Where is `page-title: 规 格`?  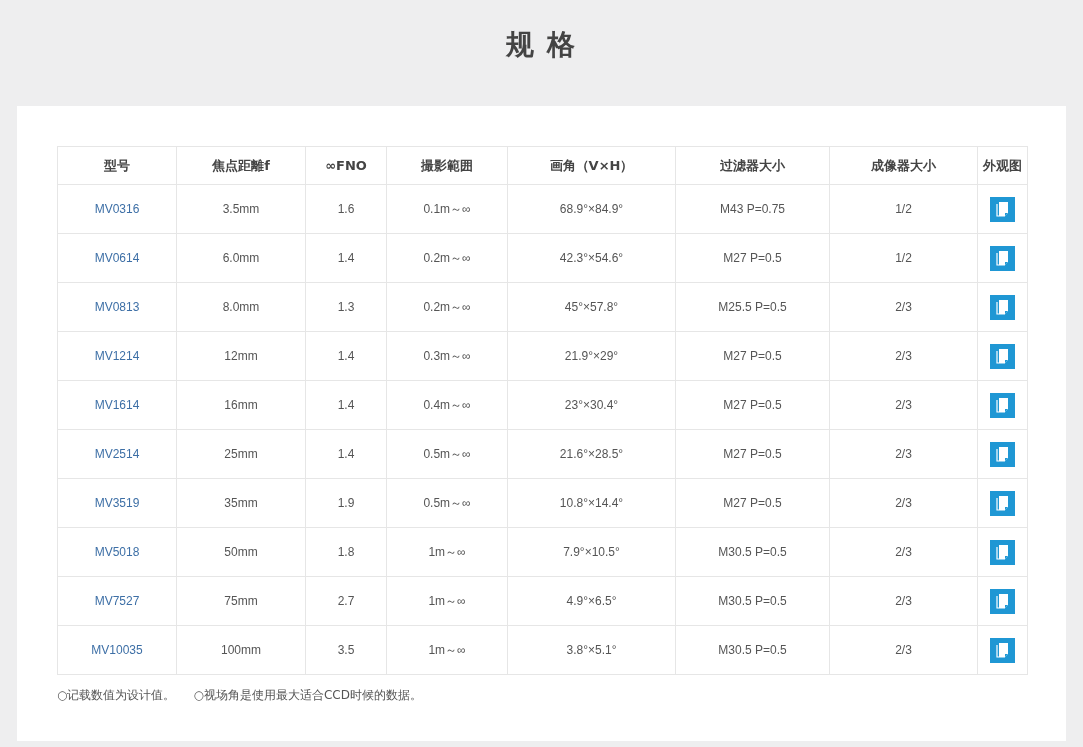 page-title: 规 格 is located at coordinates (541, 45).